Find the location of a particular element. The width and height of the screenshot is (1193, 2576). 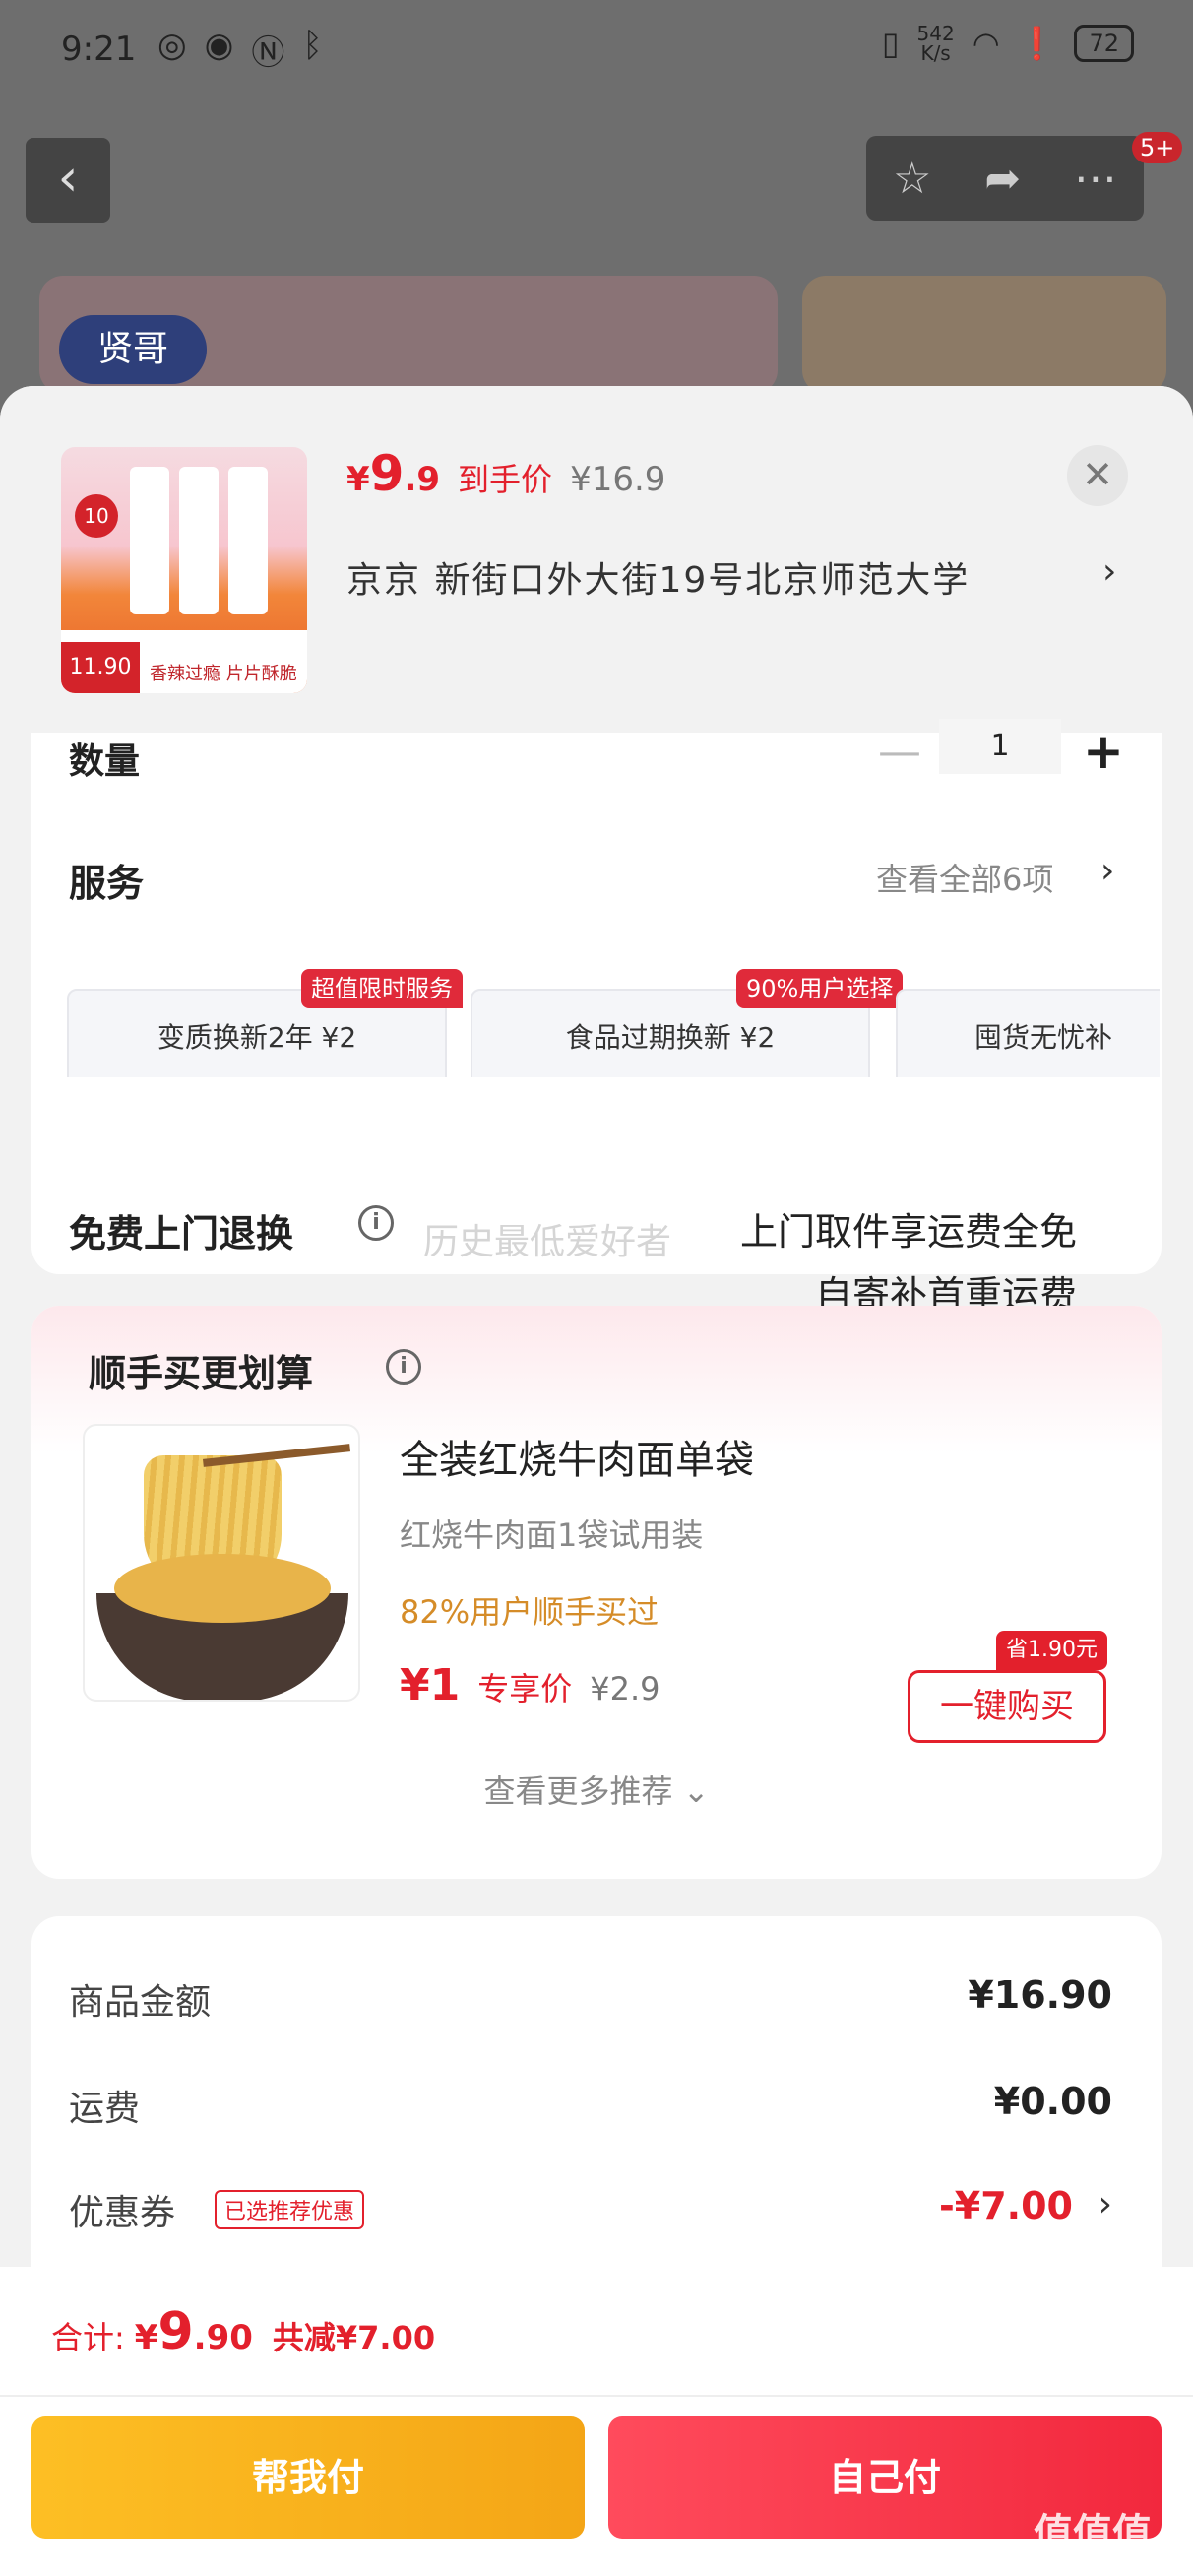

bundle-product-image is located at coordinates (221, 1563).